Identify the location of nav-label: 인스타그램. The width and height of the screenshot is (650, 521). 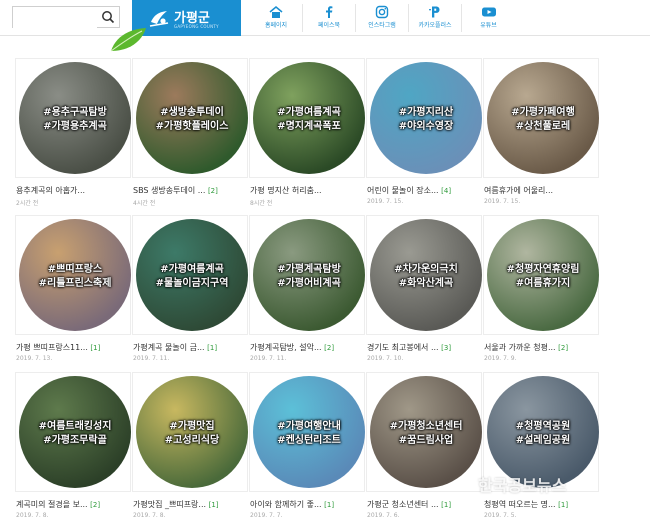
(382, 25).